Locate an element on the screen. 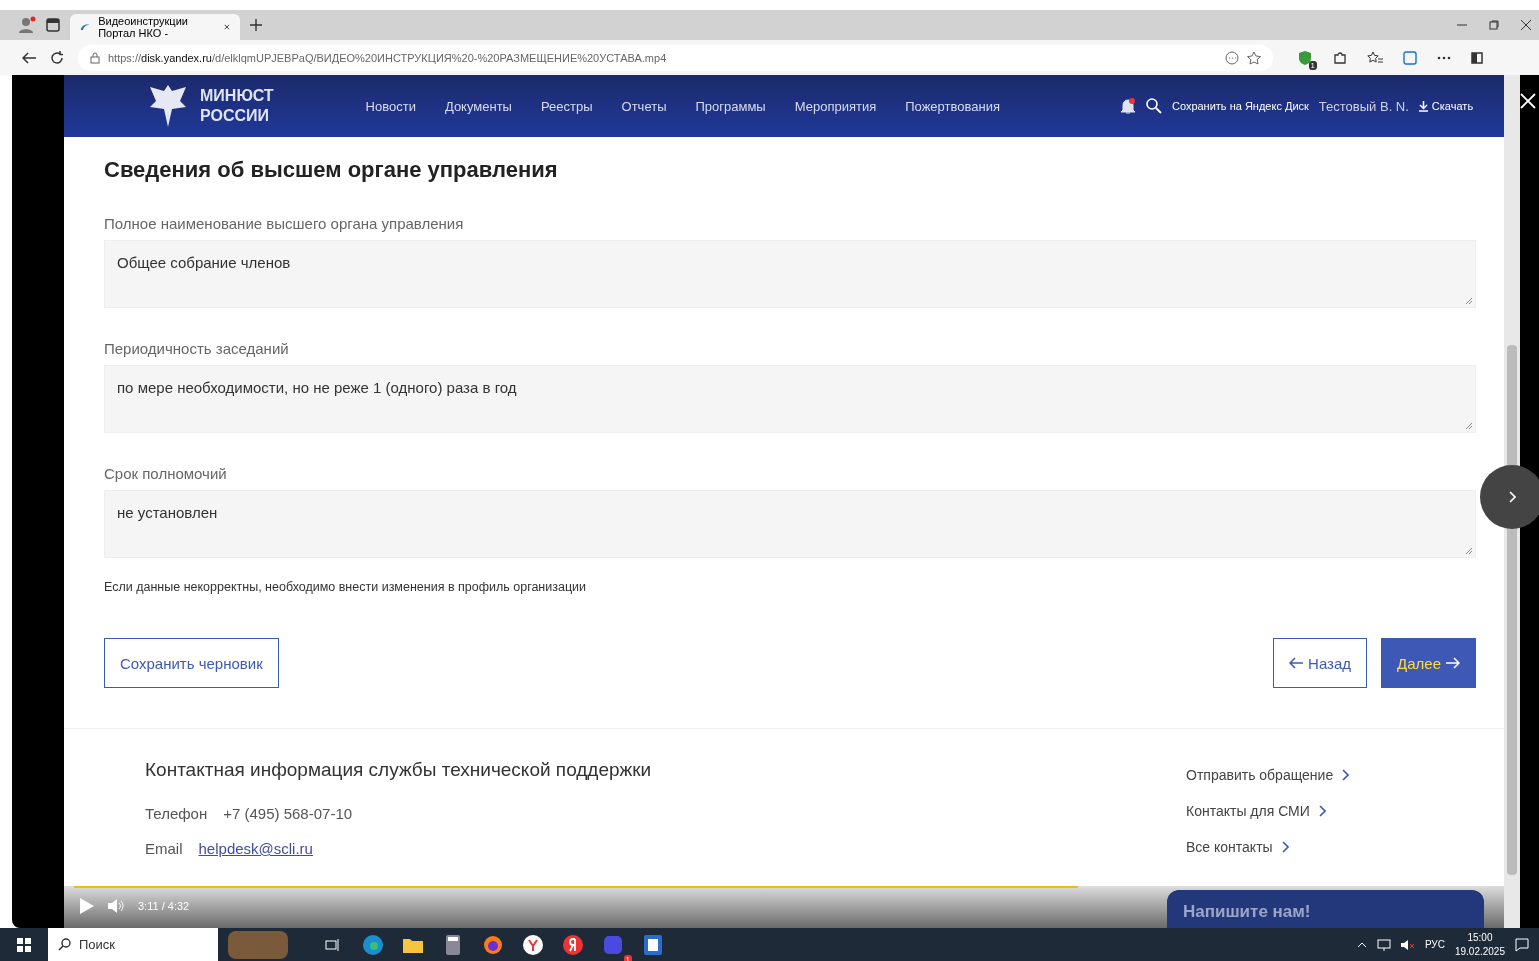  browser-icon is located at coordinates (373, 944).